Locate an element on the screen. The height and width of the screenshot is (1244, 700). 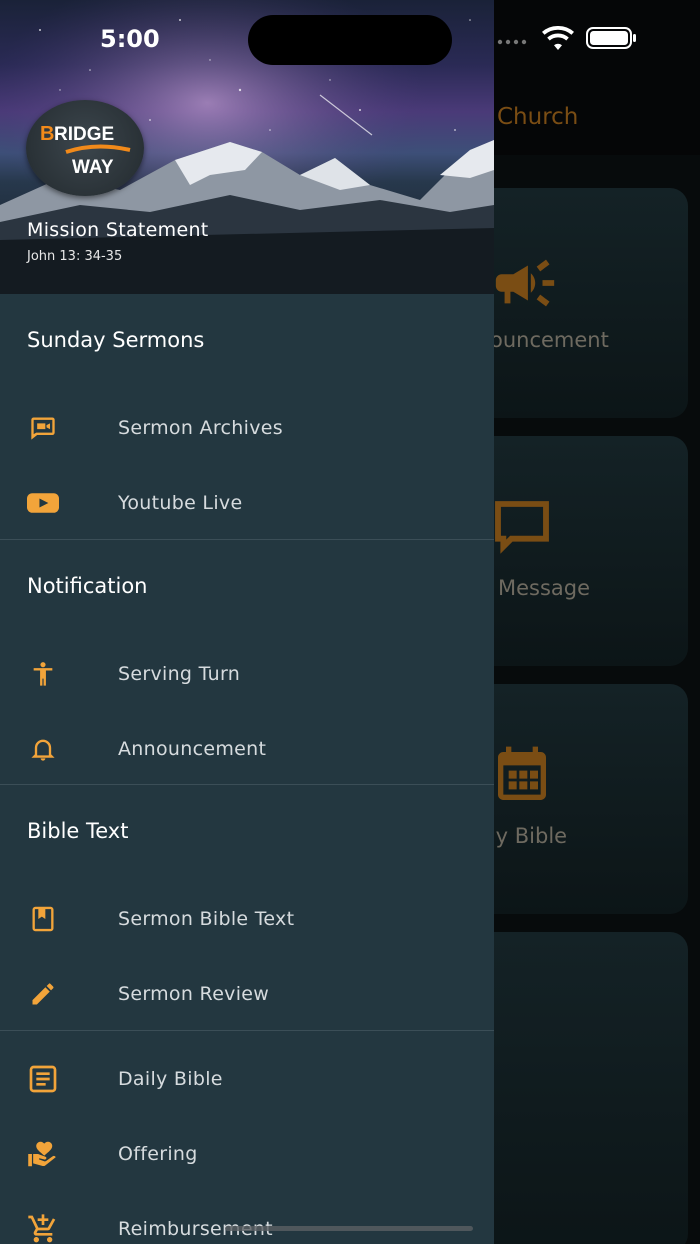
section-notification: Notification Serving Turn Announcement is located at coordinates (247, 662).